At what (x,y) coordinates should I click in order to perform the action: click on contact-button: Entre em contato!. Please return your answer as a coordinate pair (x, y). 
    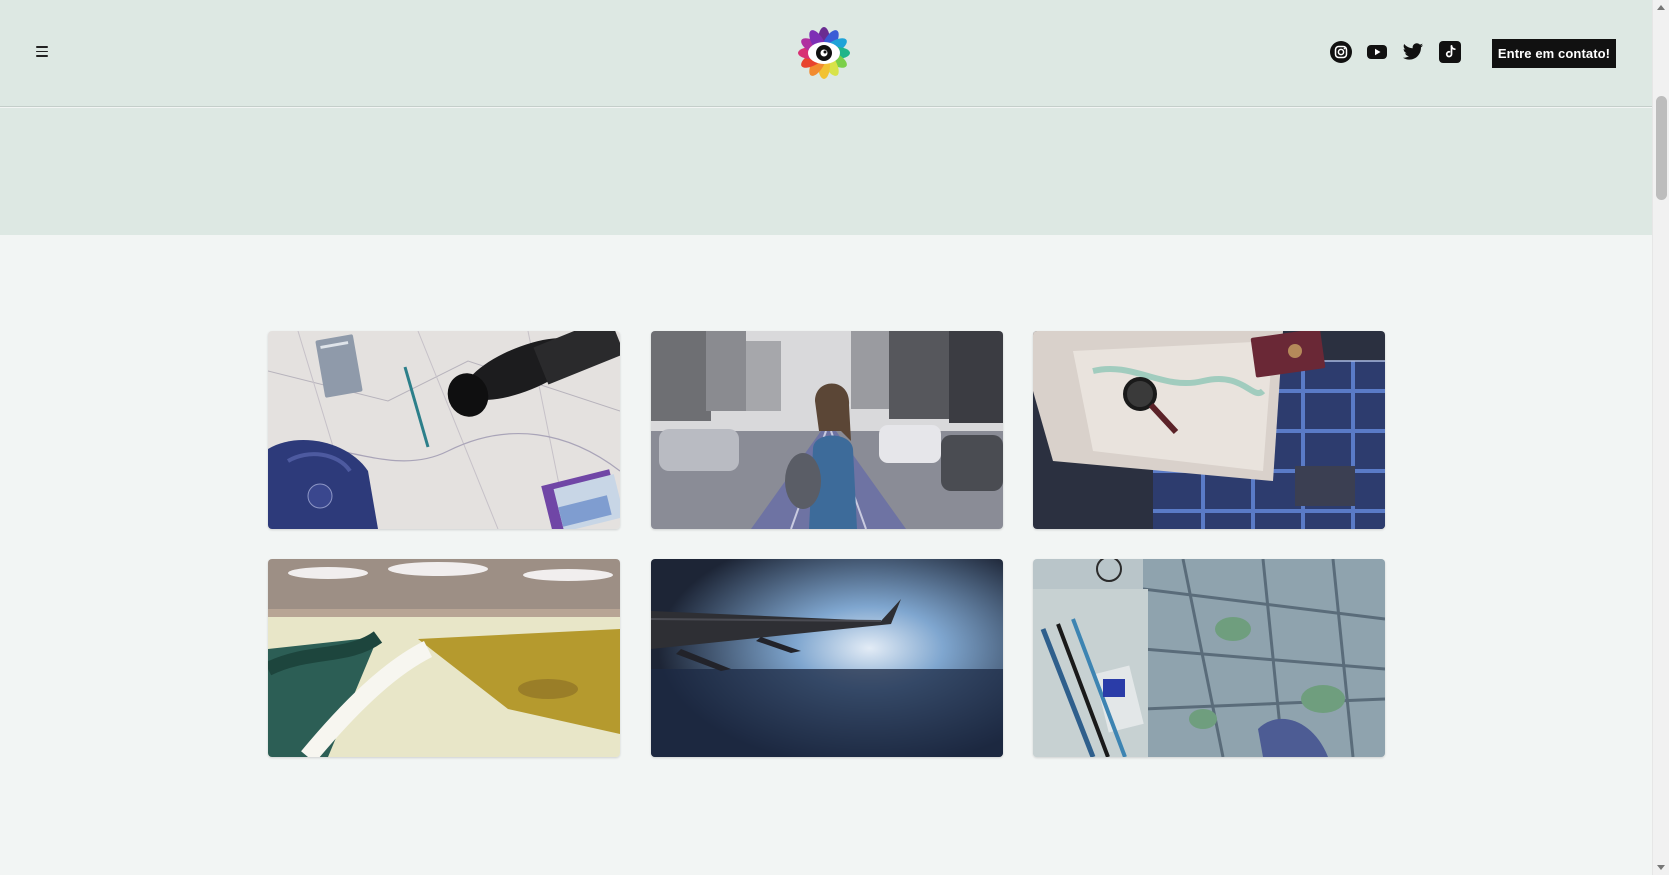
    Looking at the image, I should click on (1554, 53).